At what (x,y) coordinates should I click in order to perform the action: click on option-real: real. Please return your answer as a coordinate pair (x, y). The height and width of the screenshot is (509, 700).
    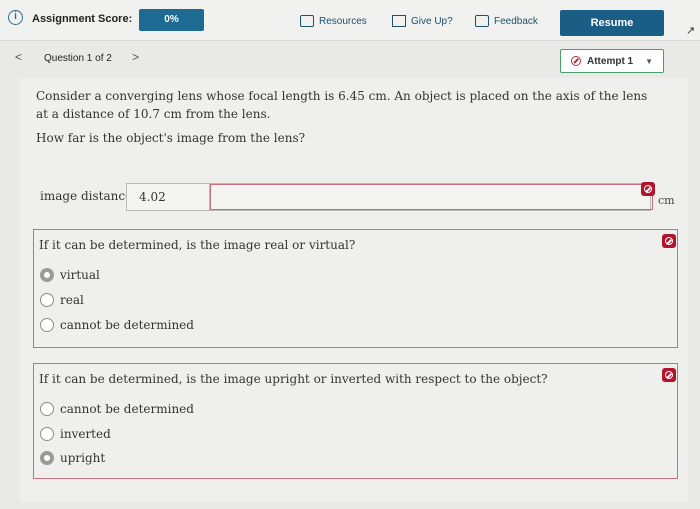
    Looking at the image, I should click on (62, 300).